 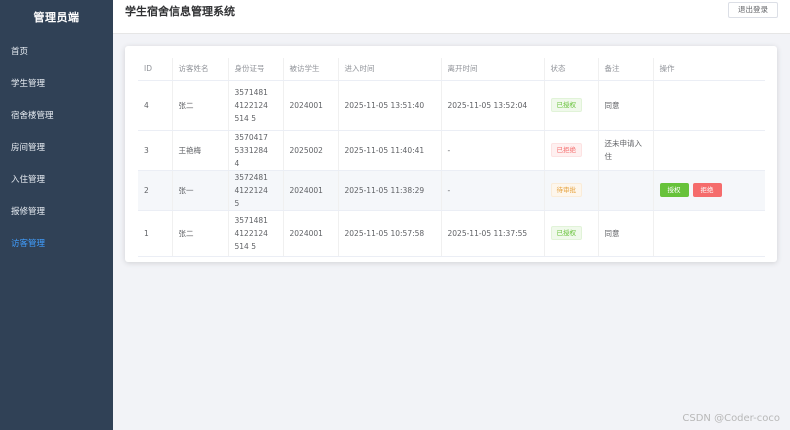 I want to click on column-header-student: 被访学生, so click(x=311, y=69).